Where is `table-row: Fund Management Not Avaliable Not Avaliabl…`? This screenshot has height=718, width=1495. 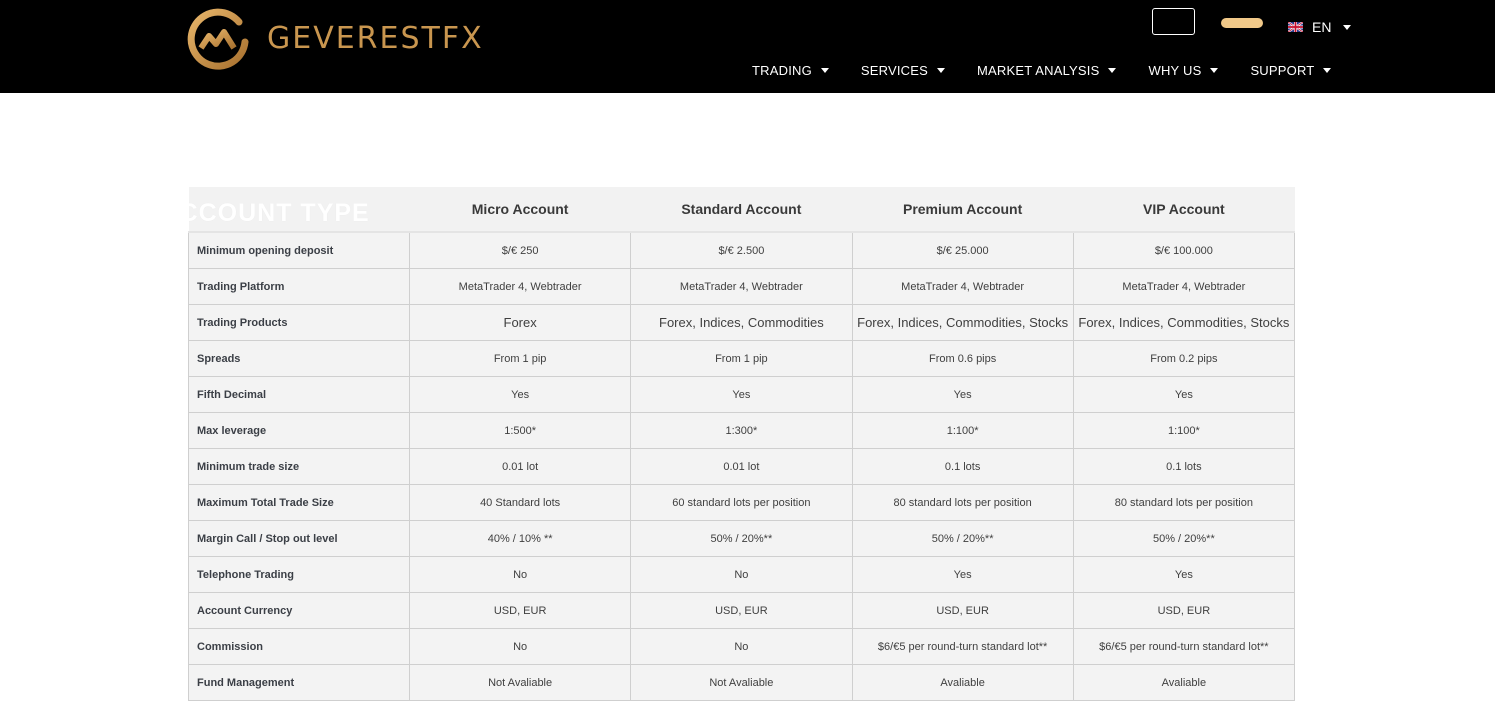
table-row: Fund Management Not Avaliable Not Avaliabl… is located at coordinates (742, 682).